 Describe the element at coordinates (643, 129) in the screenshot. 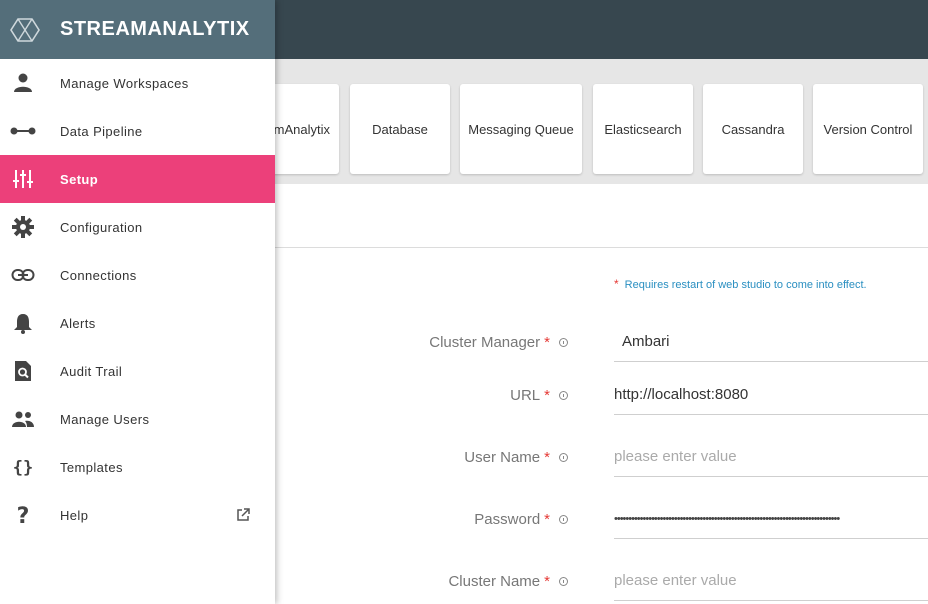

I see `tab-elasticsearch: Elasticsearch` at that location.